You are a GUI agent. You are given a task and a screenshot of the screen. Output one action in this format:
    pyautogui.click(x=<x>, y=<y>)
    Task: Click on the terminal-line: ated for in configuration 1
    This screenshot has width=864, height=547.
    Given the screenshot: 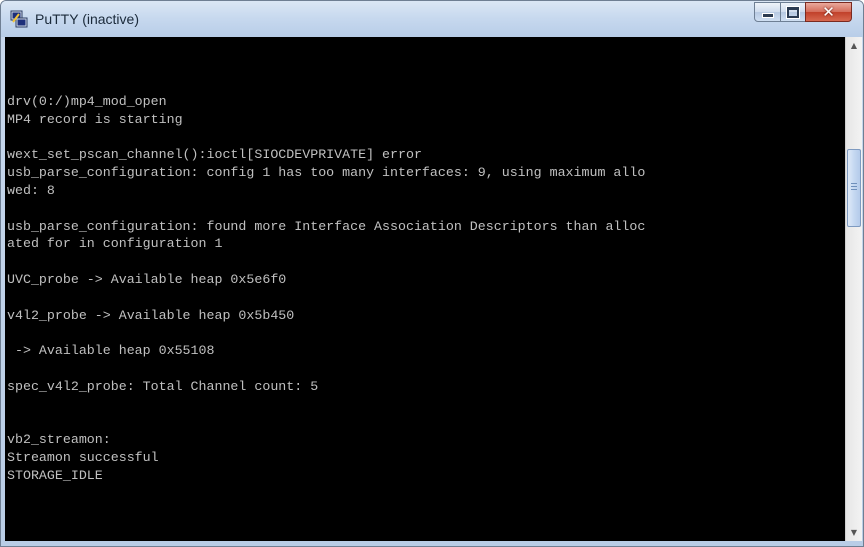 What is the action you would take?
    pyautogui.click(x=115, y=244)
    